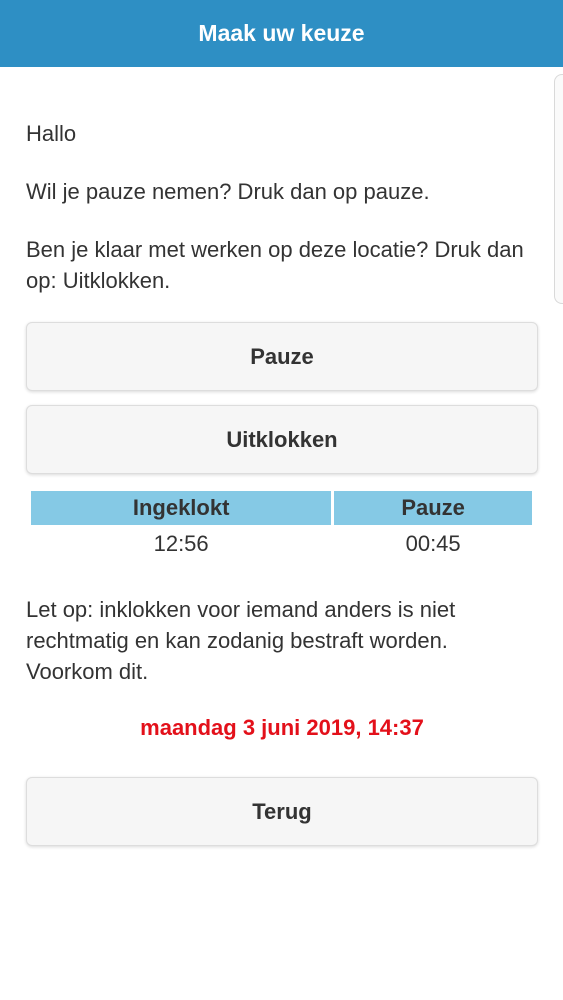 The width and height of the screenshot is (563, 1000). Describe the element at coordinates (282, 811) in the screenshot. I see `back-button: Terug` at that location.